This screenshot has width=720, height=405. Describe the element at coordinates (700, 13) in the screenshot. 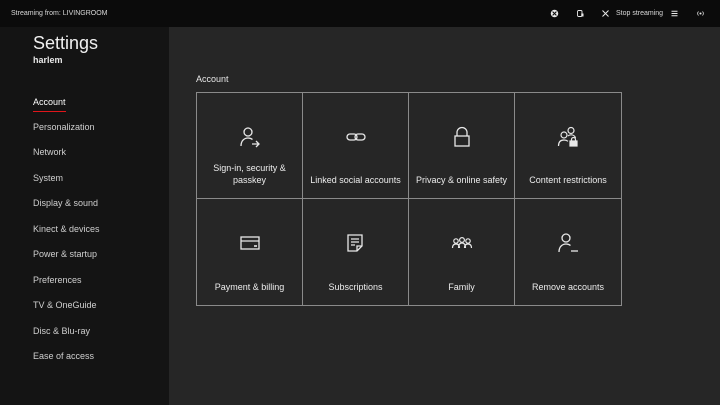

I see `broadcast-icon` at that location.